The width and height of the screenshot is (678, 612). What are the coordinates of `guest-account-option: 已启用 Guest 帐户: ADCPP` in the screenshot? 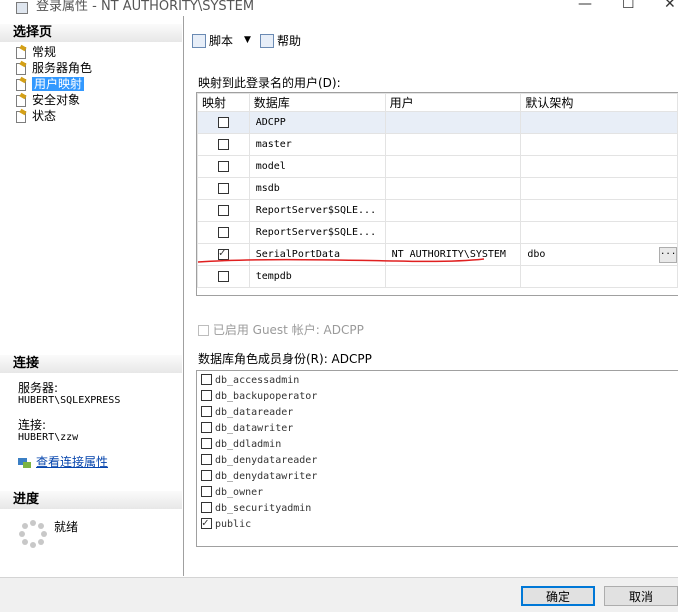 It's located at (281, 329).